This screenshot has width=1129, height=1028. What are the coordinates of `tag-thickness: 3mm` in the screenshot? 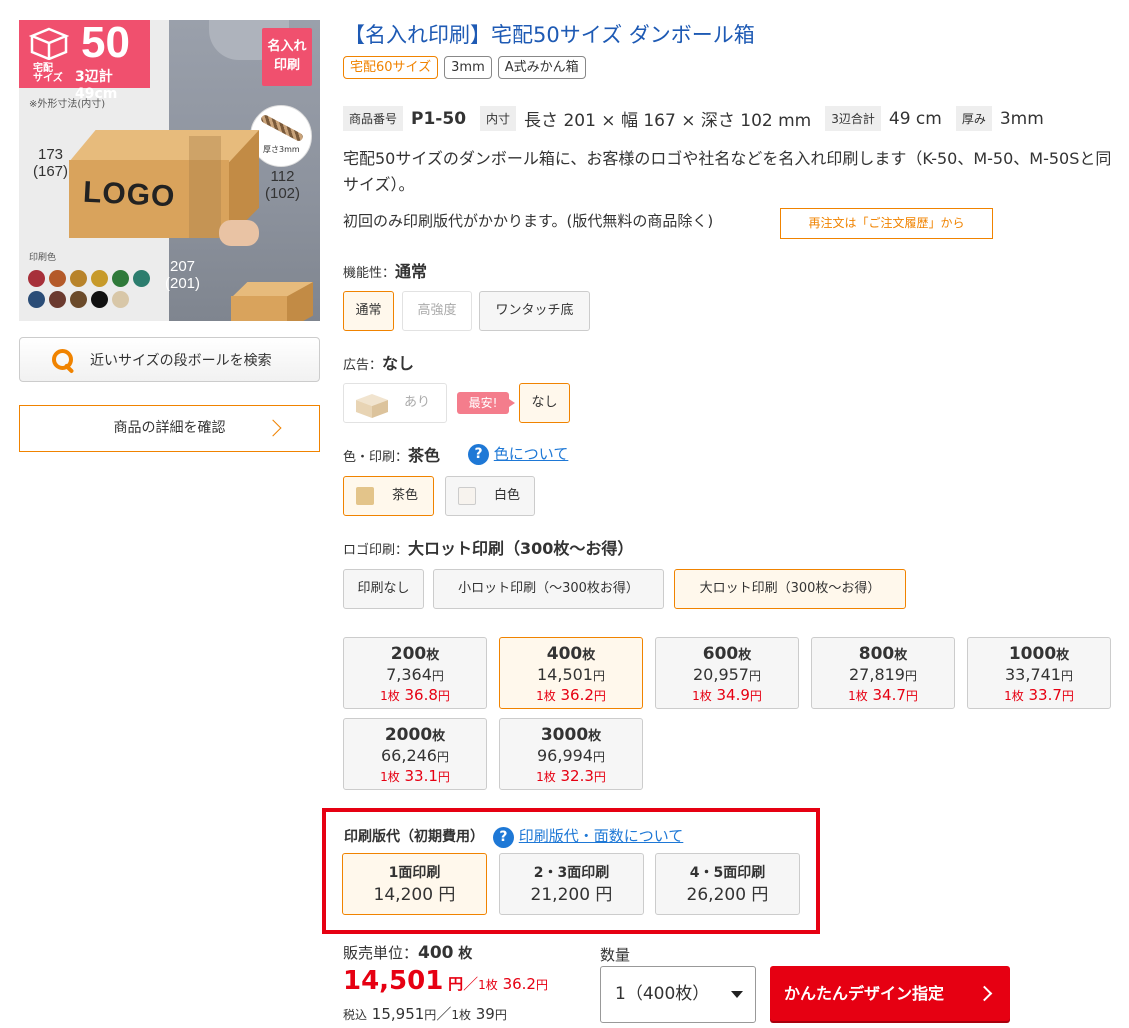 It's located at (468, 67).